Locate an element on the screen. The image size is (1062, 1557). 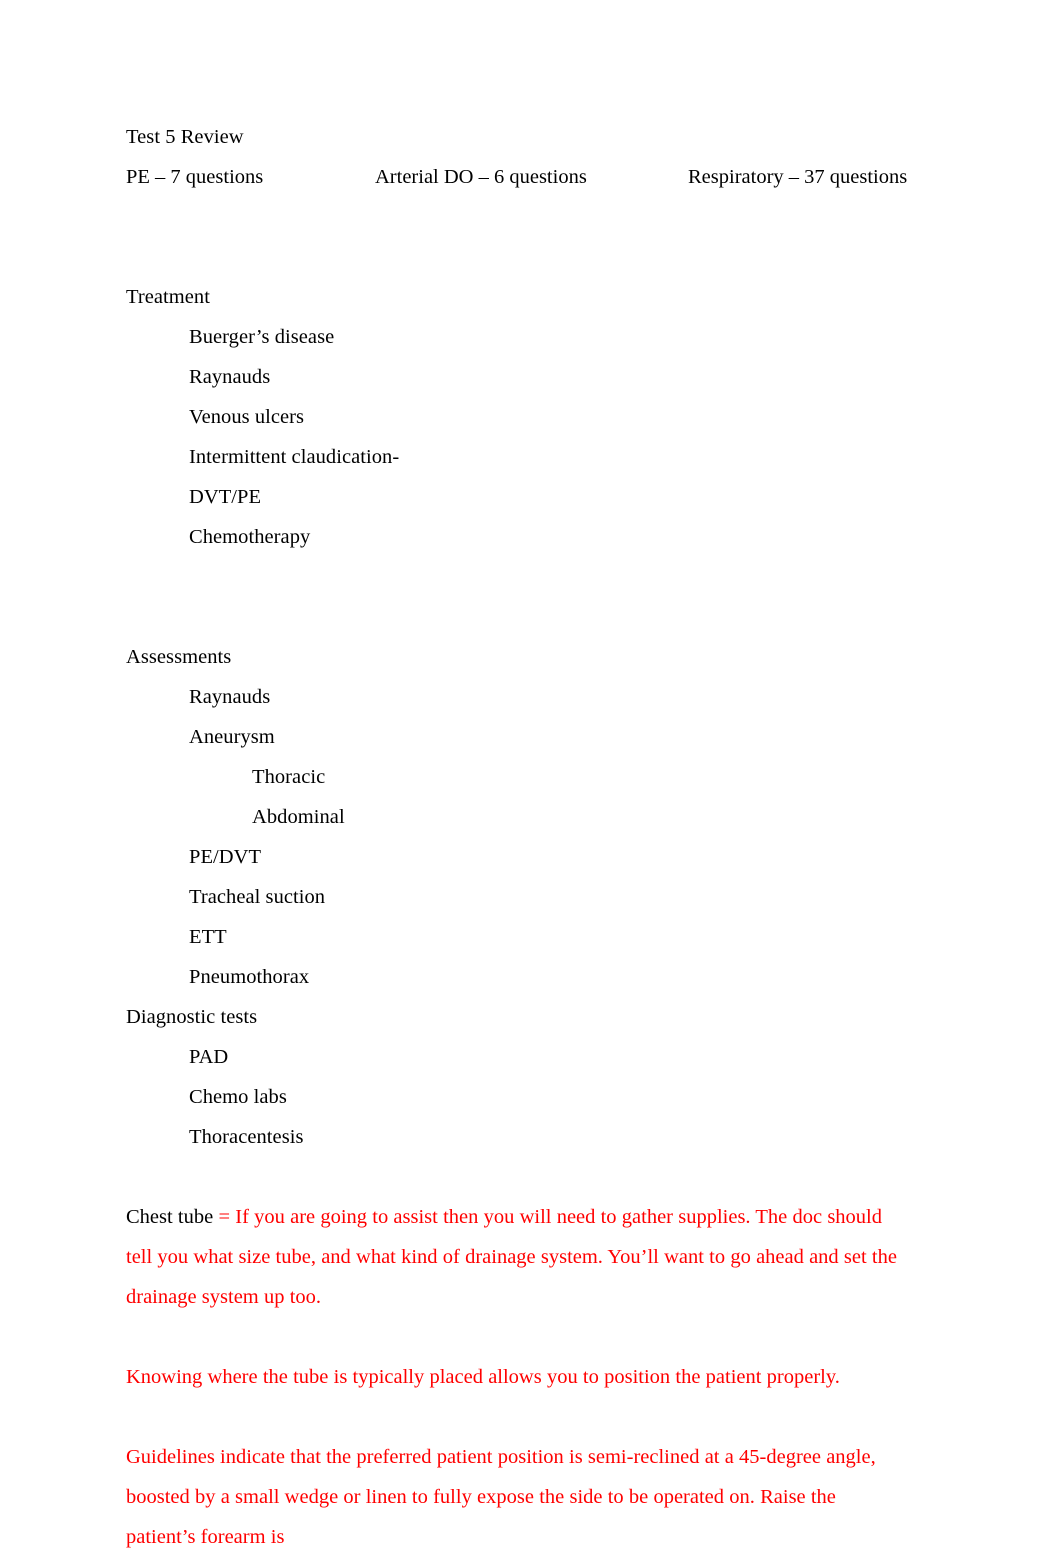
list-item: ETT is located at coordinates (208, 937).